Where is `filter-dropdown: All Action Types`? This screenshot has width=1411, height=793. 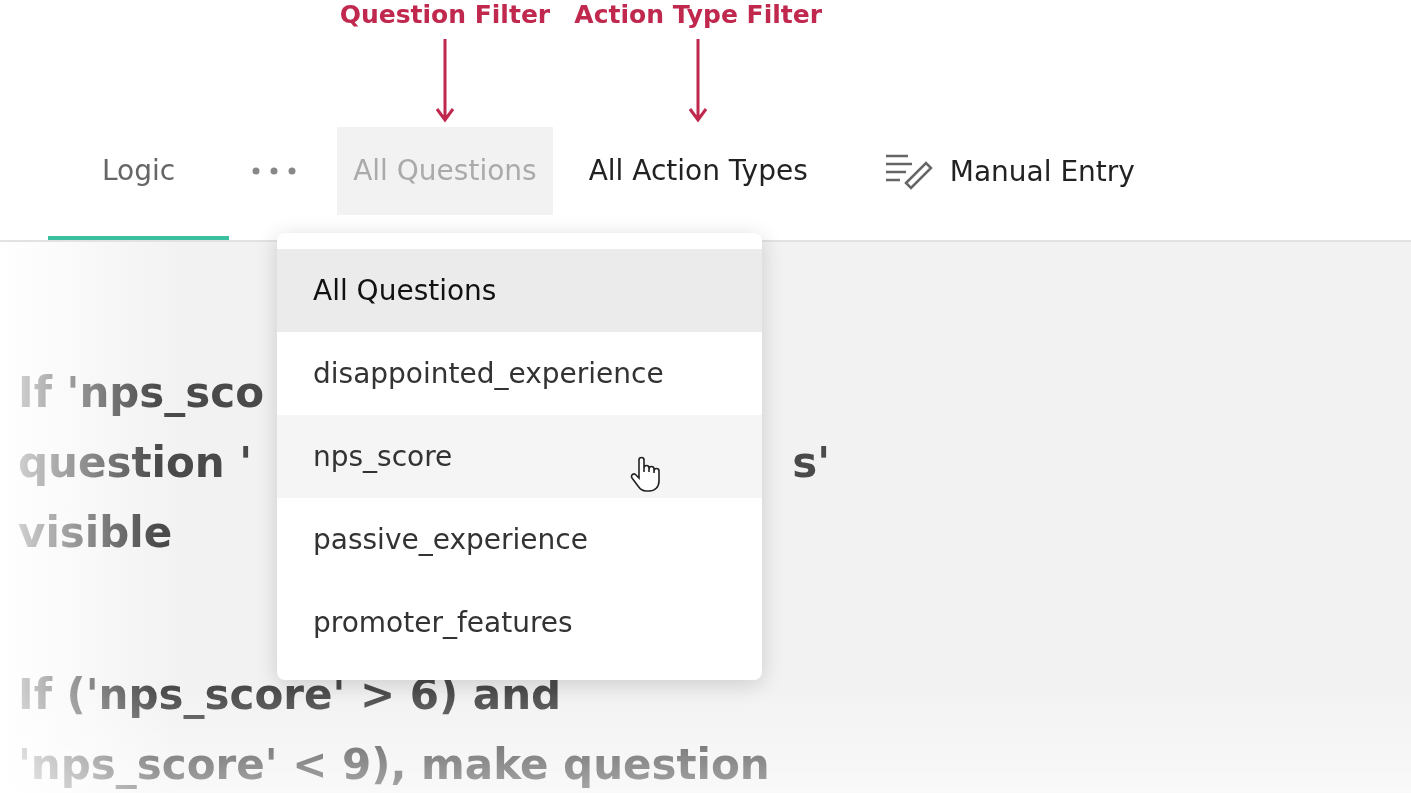
filter-dropdown: All Action Types is located at coordinates (698, 171).